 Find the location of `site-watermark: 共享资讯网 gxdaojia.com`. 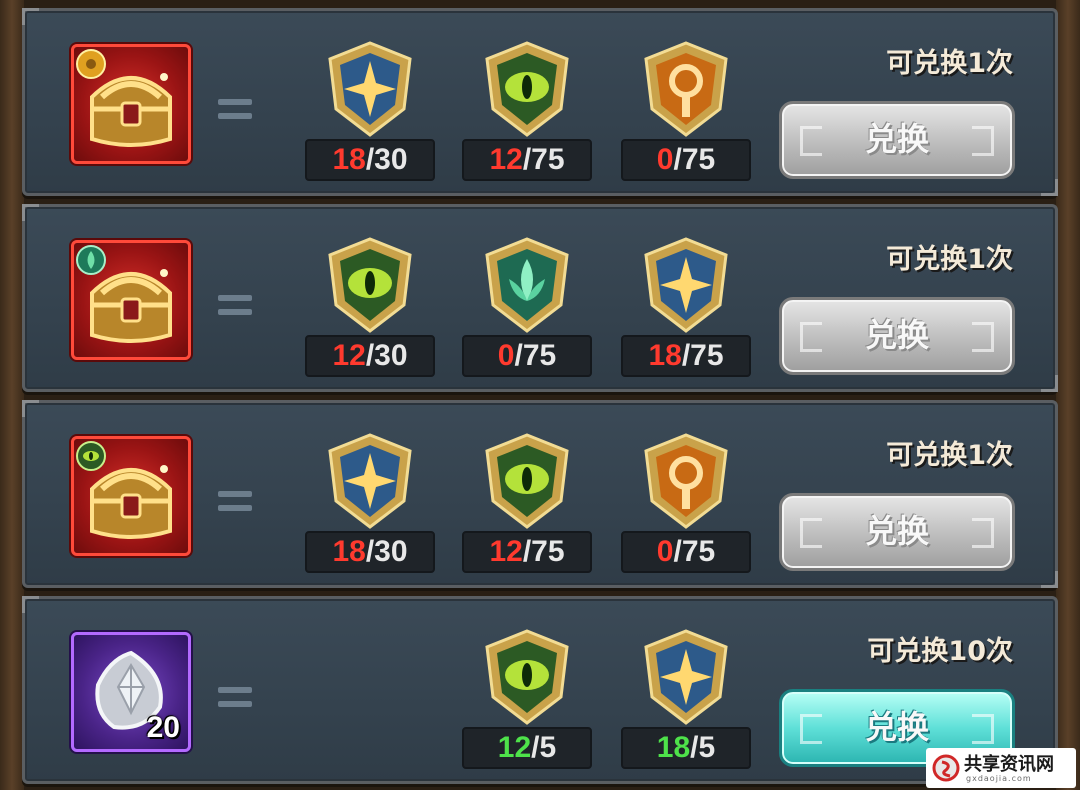

site-watermark: 共享资讯网 gxdaojia.com is located at coordinates (1001, 768).